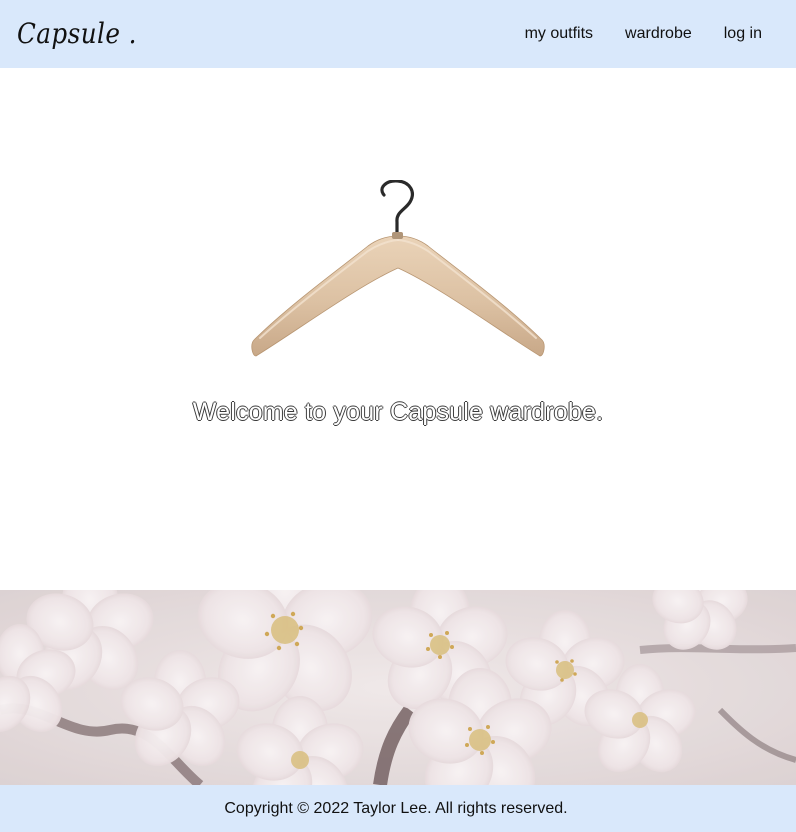  Describe the element at coordinates (398, 412) in the screenshot. I see `welcome-heading: Welcome to your Capsule wardrobe.` at that location.